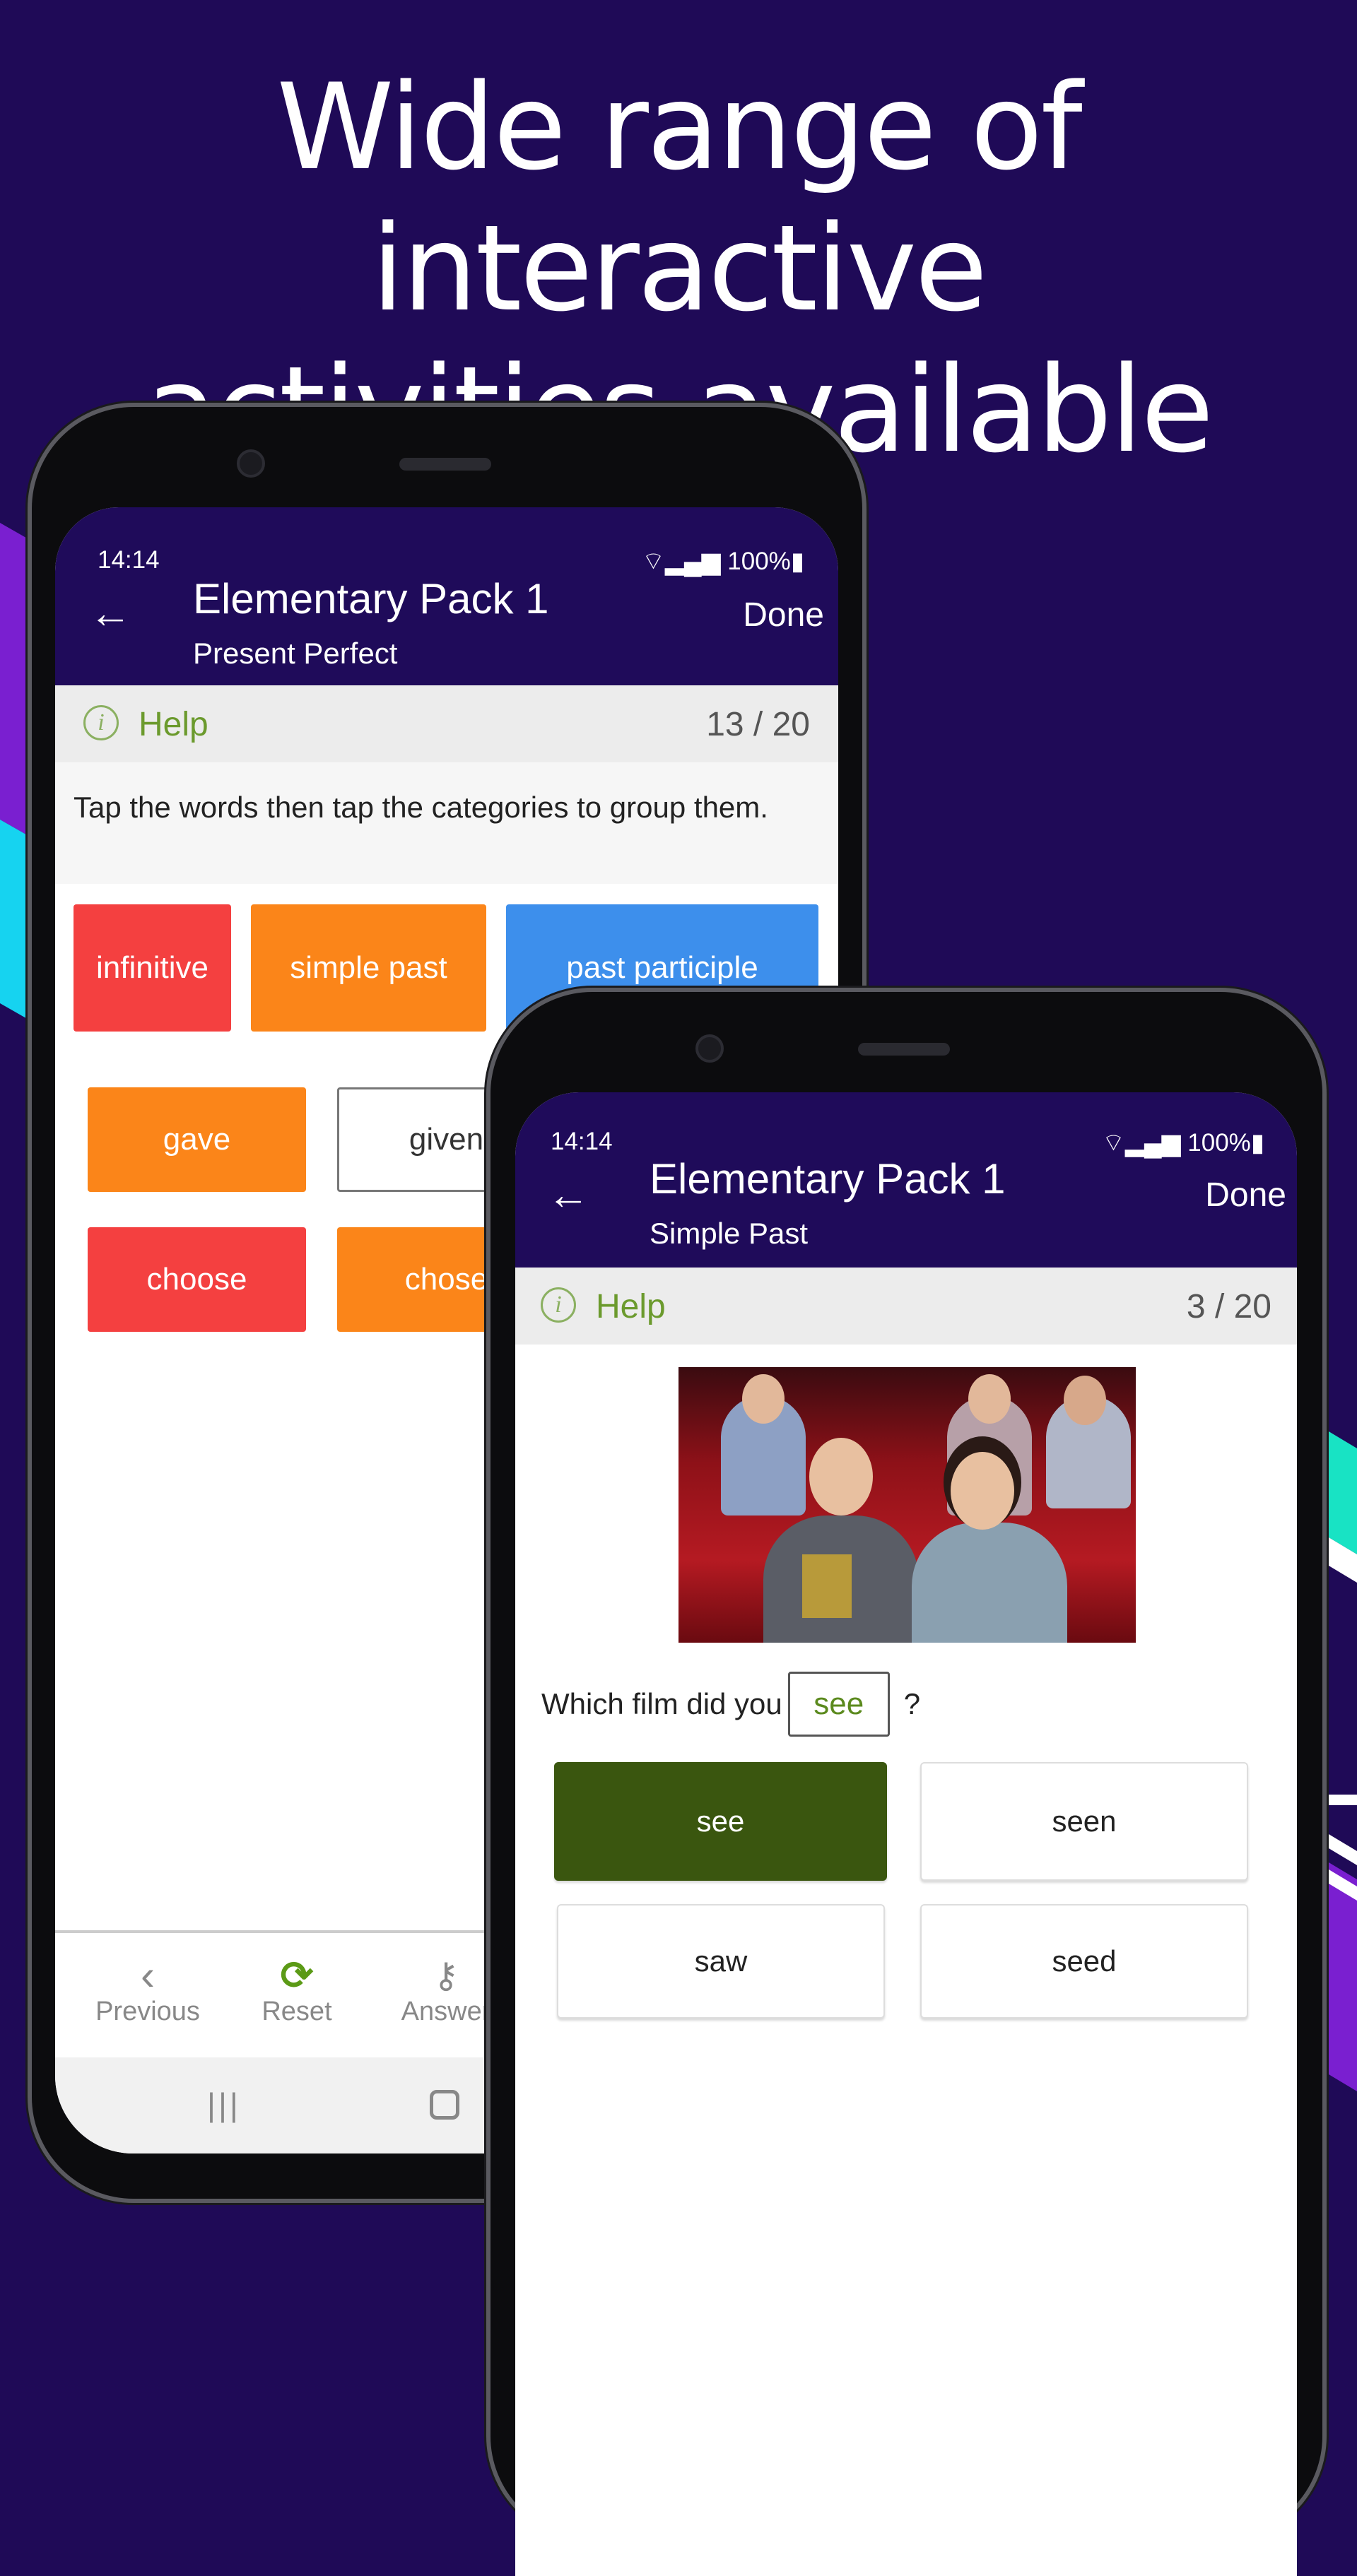  Describe the element at coordinates (147, 2011) in the screenshot. I see `previous-label: Previous` at that location.